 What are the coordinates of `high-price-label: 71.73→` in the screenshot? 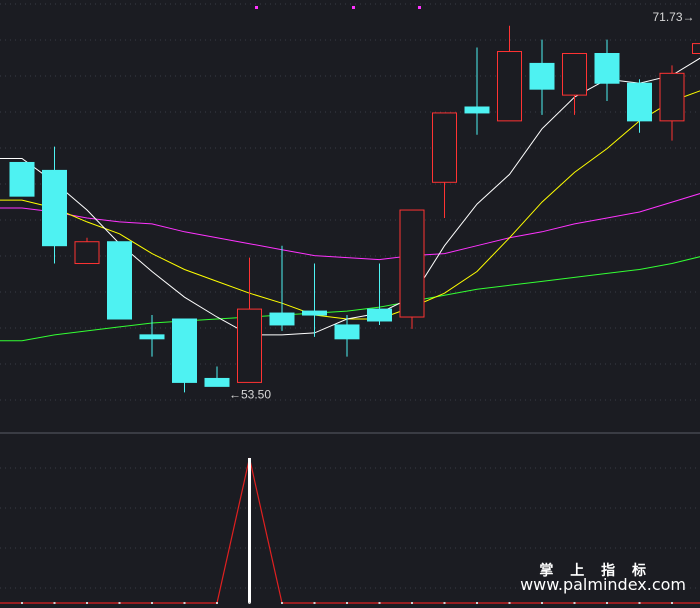 It's located at (674, 17).